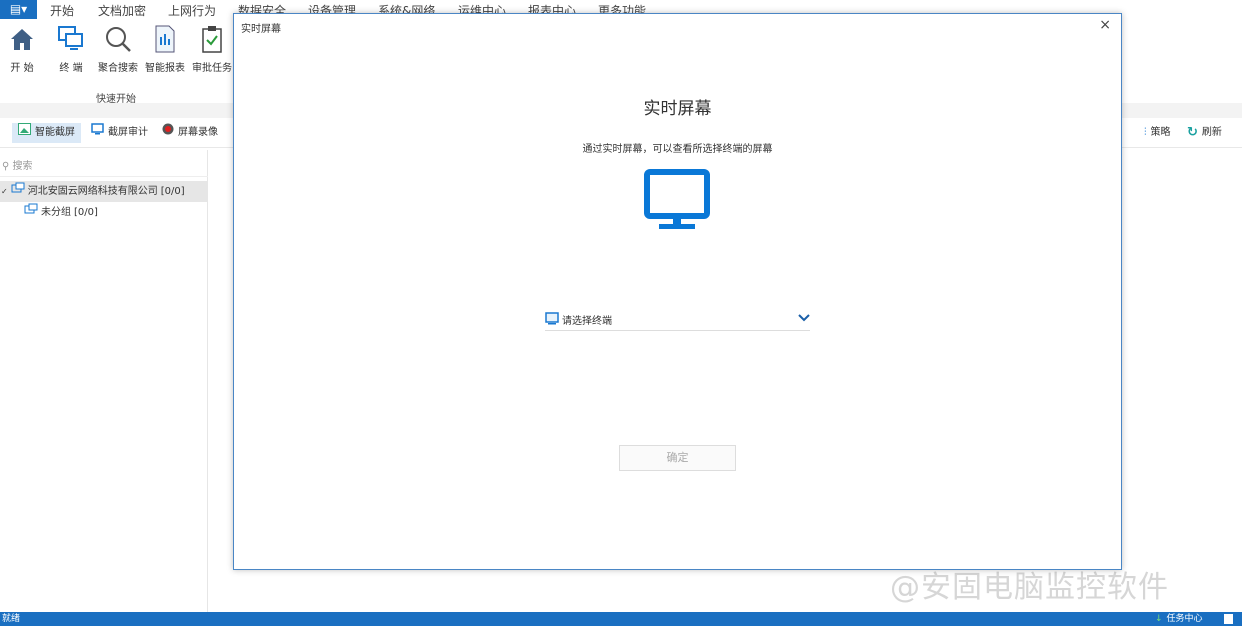  What do you see at coordinates (1228, 619) in the screenshot?
I see `panel-icon` at bounding box center [1228, 619].